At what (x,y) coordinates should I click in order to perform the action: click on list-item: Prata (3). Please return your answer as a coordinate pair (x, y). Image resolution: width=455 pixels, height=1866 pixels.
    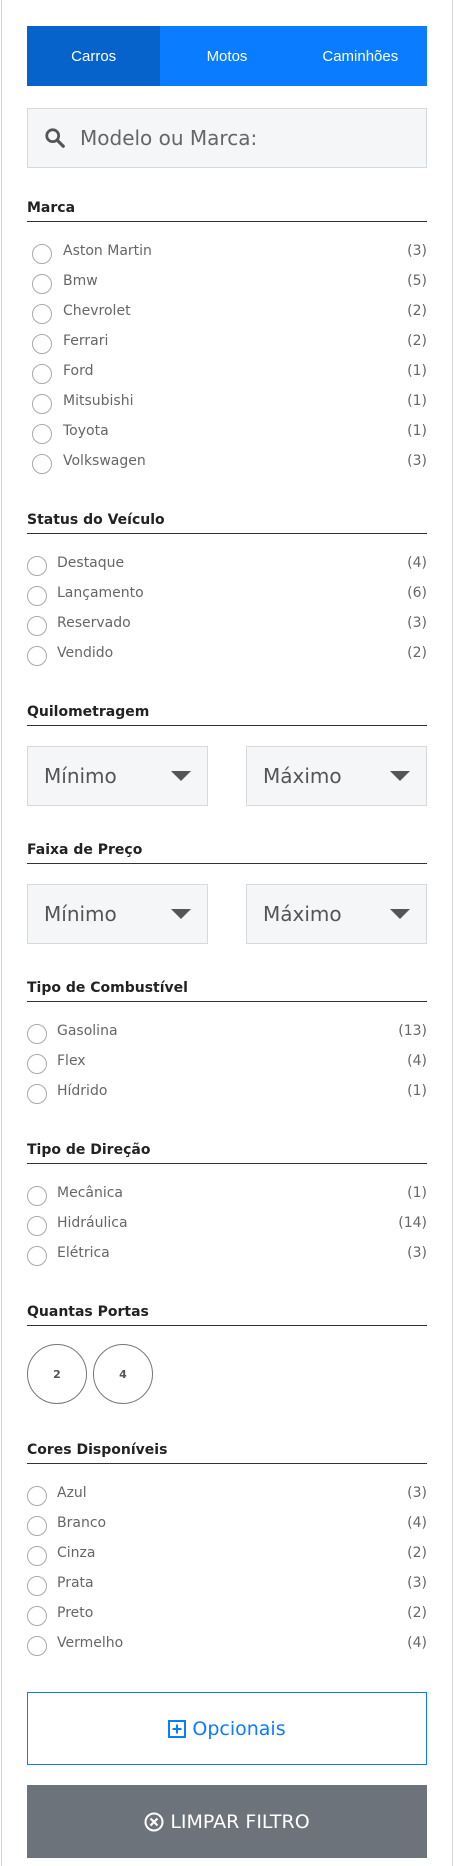
    Looking at the image, I should click on (227, 1583).